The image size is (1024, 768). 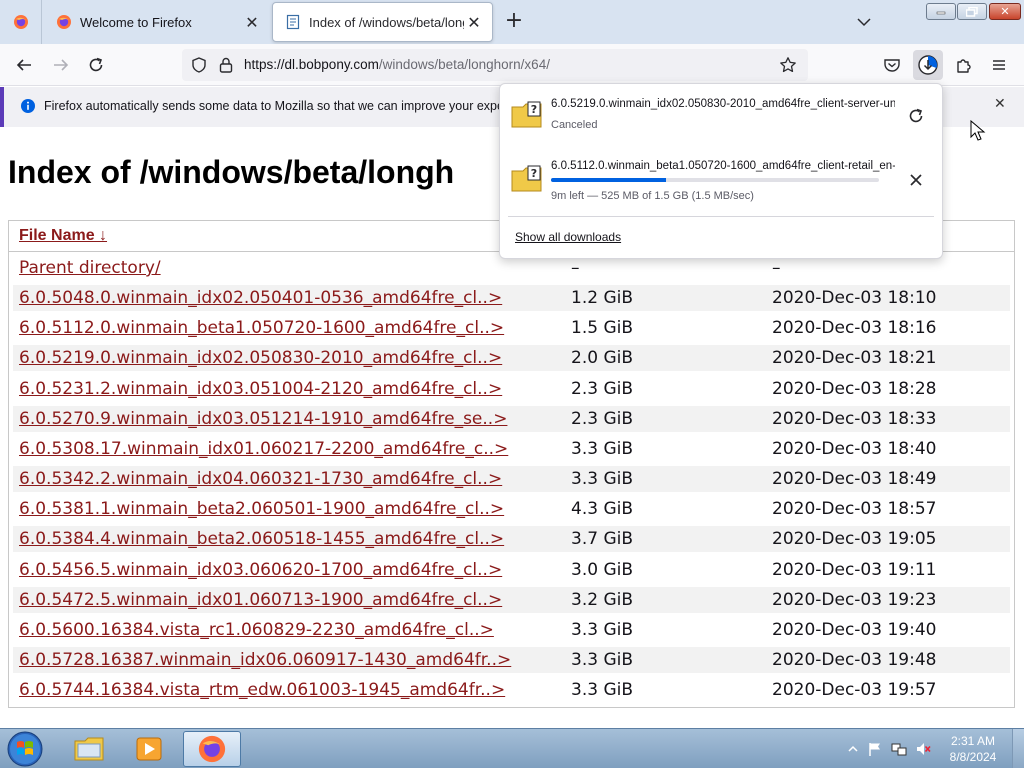 I want to click on lock-icon, so click(x=226, y=67).